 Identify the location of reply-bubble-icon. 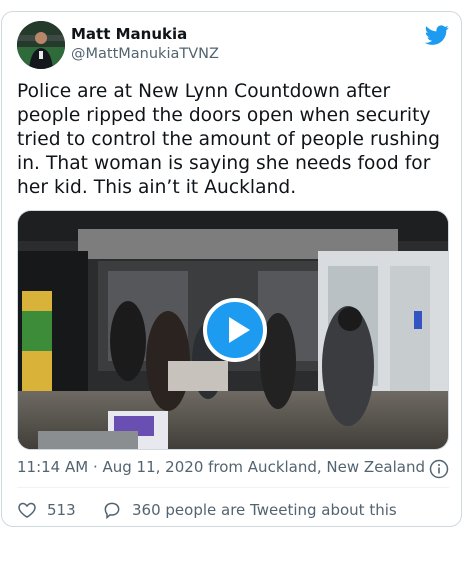
(112, 511).